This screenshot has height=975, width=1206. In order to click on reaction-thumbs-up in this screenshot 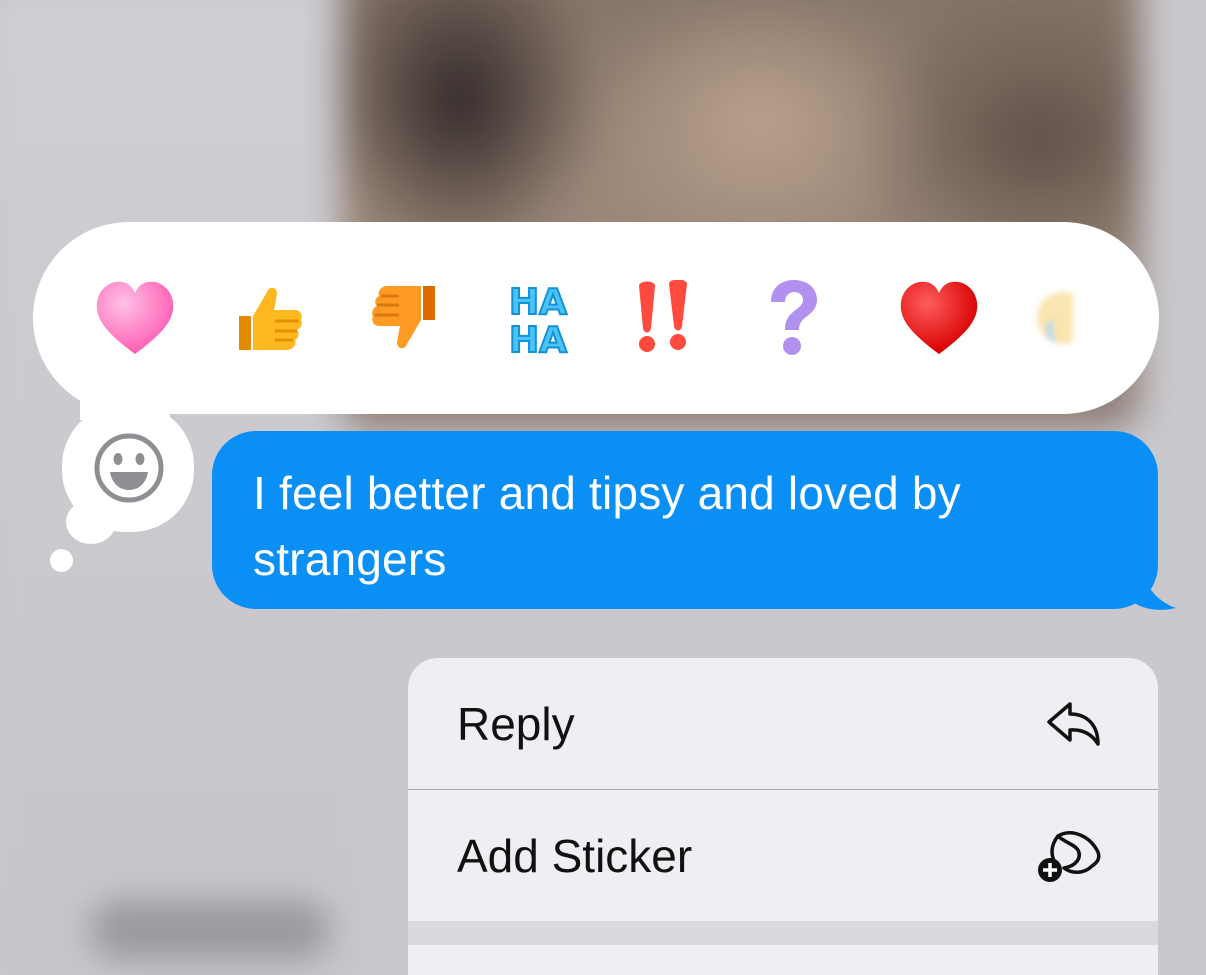, I will do `click(288, 318)`.